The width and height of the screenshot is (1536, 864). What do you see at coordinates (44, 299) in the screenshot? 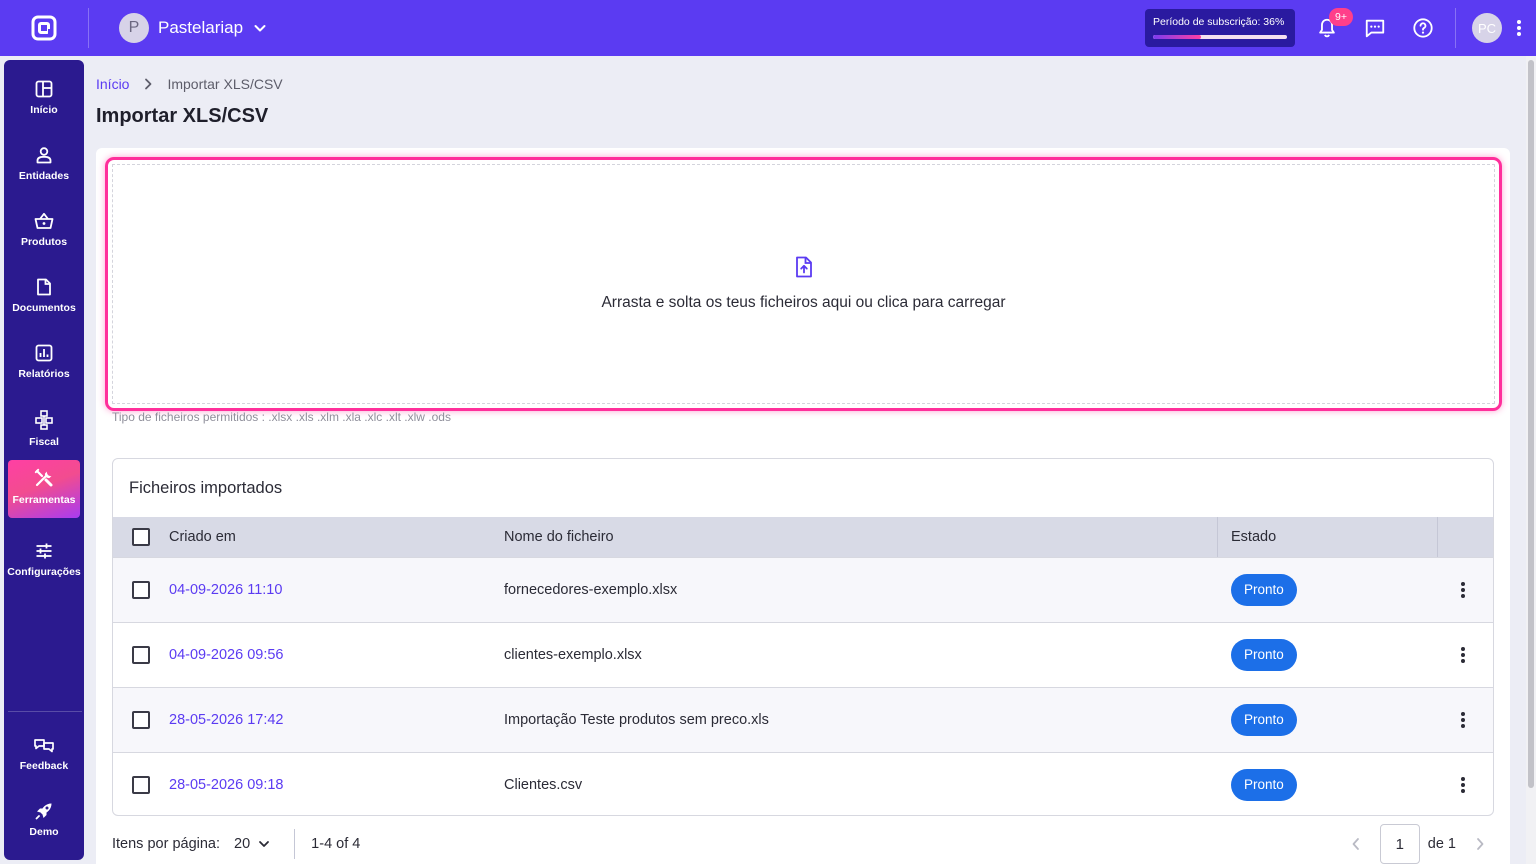
I see `sidebar-item-documentos: Documentos` at bounding box center [44, 299].